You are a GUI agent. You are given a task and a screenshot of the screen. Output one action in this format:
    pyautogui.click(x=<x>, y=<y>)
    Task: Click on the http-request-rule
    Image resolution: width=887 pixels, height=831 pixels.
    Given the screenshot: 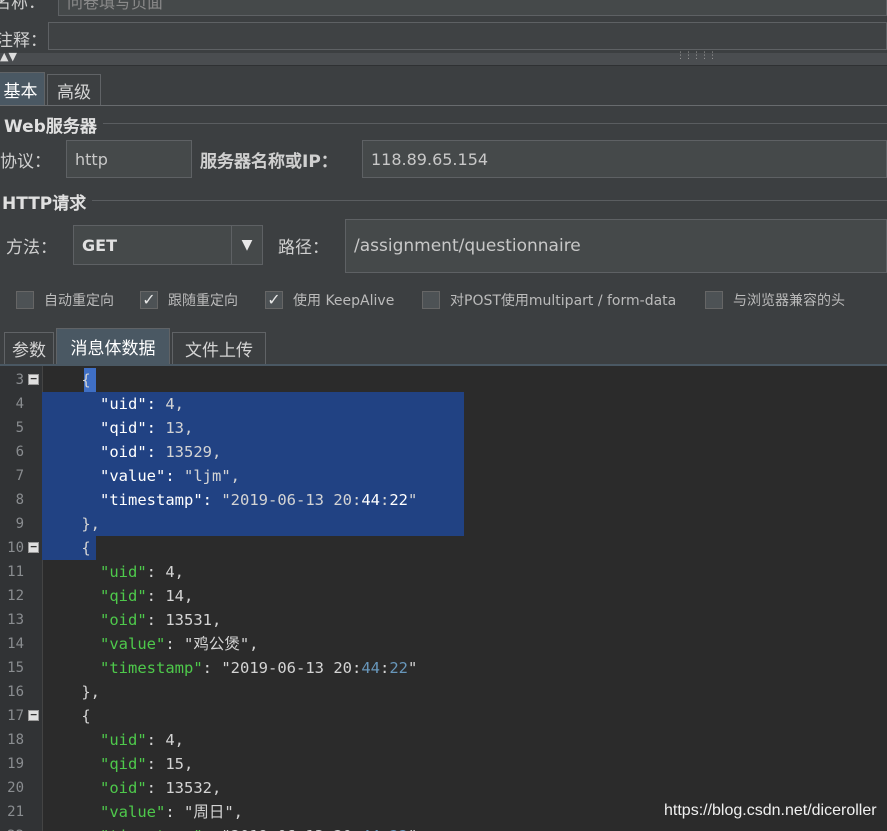 What is the action you would take?
    pyautogui.click(x=445, y=200)
    